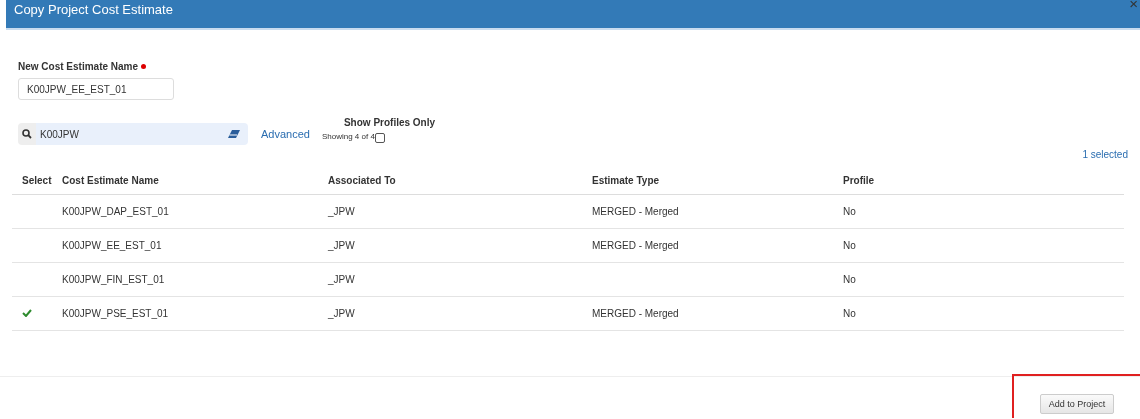  Describe the element at coordinates (379, 138) in the screenshot. I see `checkbox` at that location.